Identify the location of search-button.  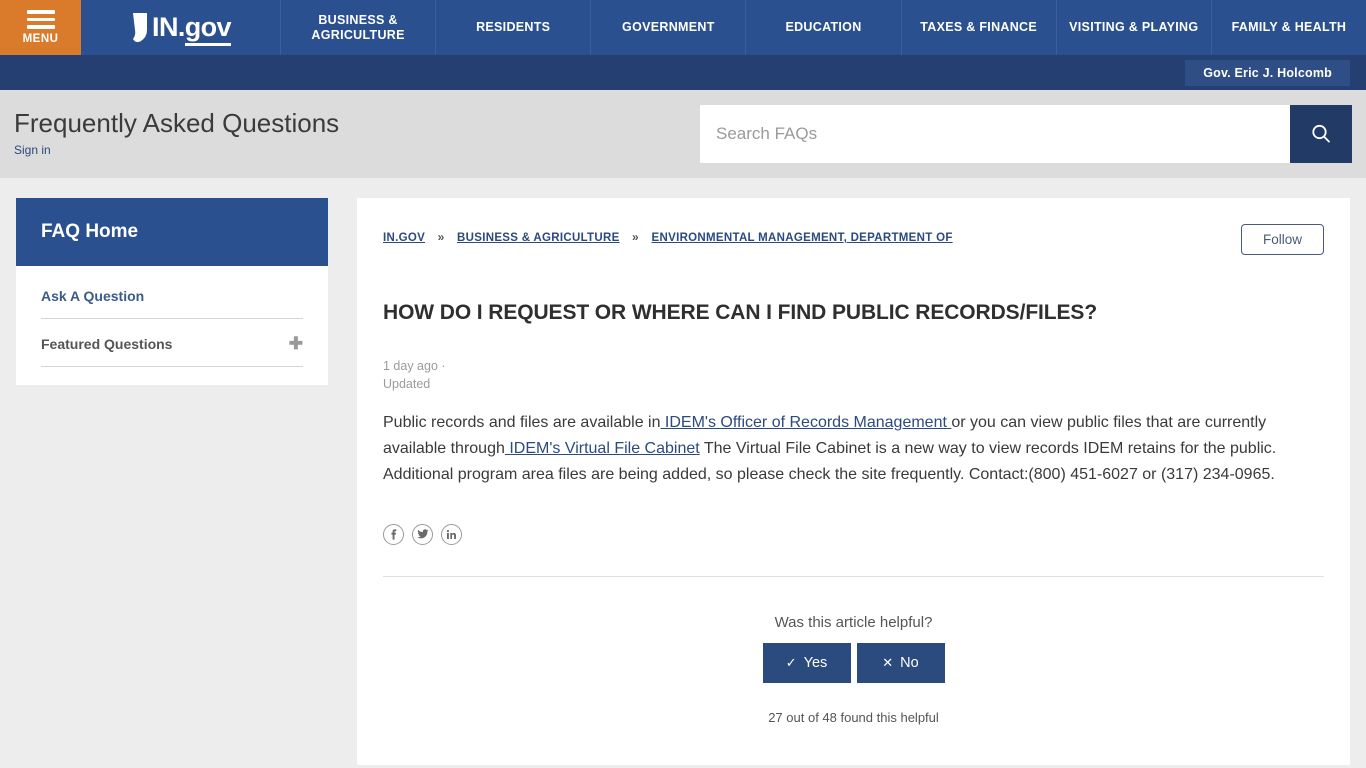
(1321, 134).